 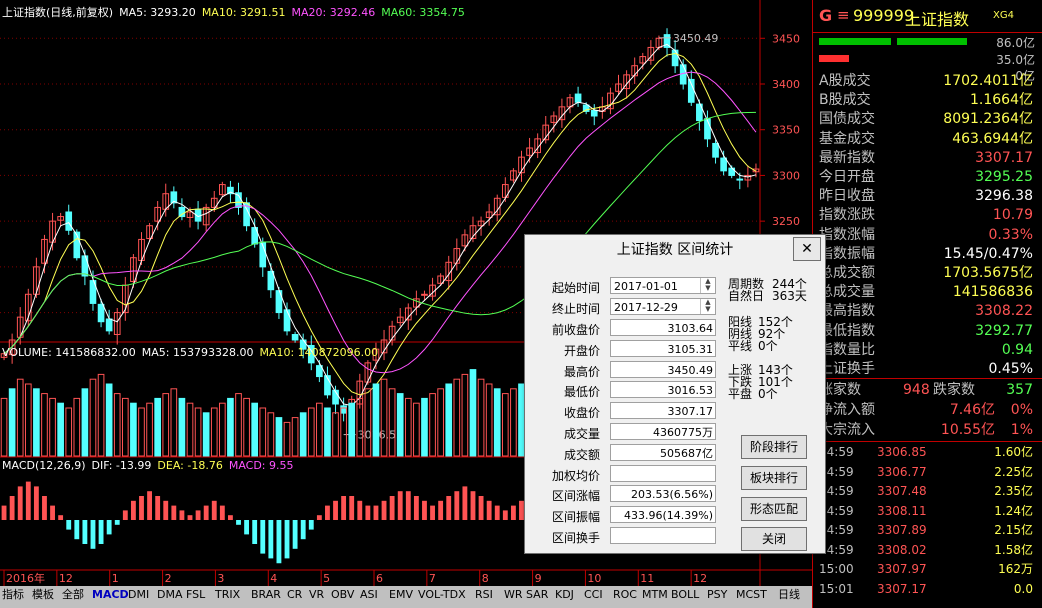 I want to click on indicator-tab: RSI, so click(x=484, y=595).